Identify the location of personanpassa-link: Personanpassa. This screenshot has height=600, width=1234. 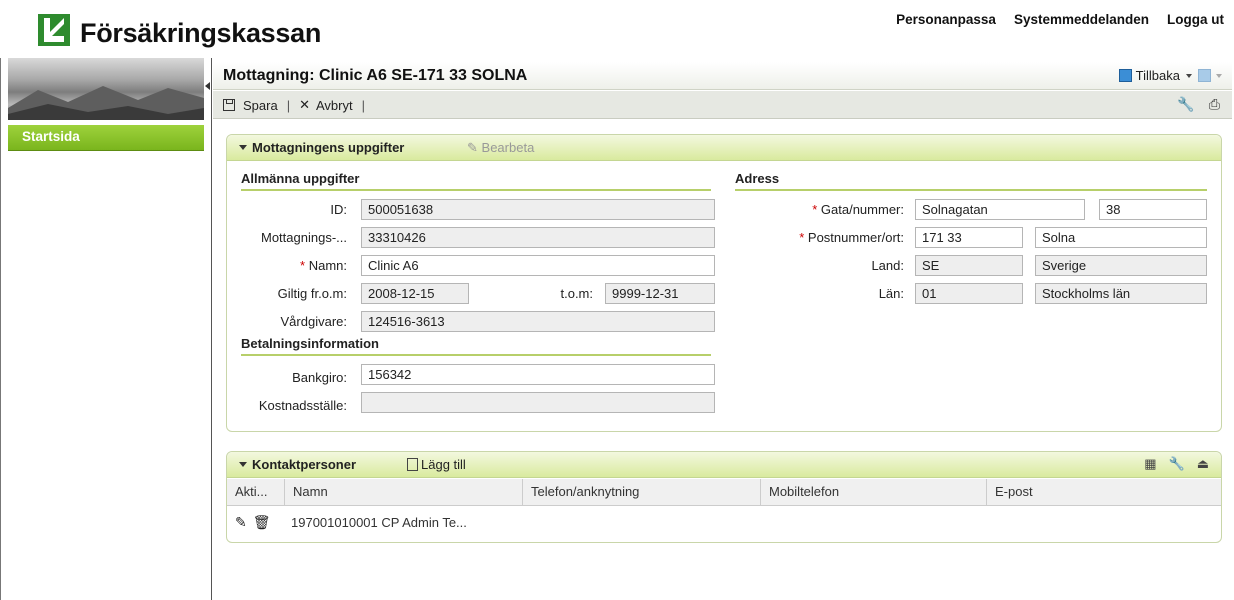
(946, 19).